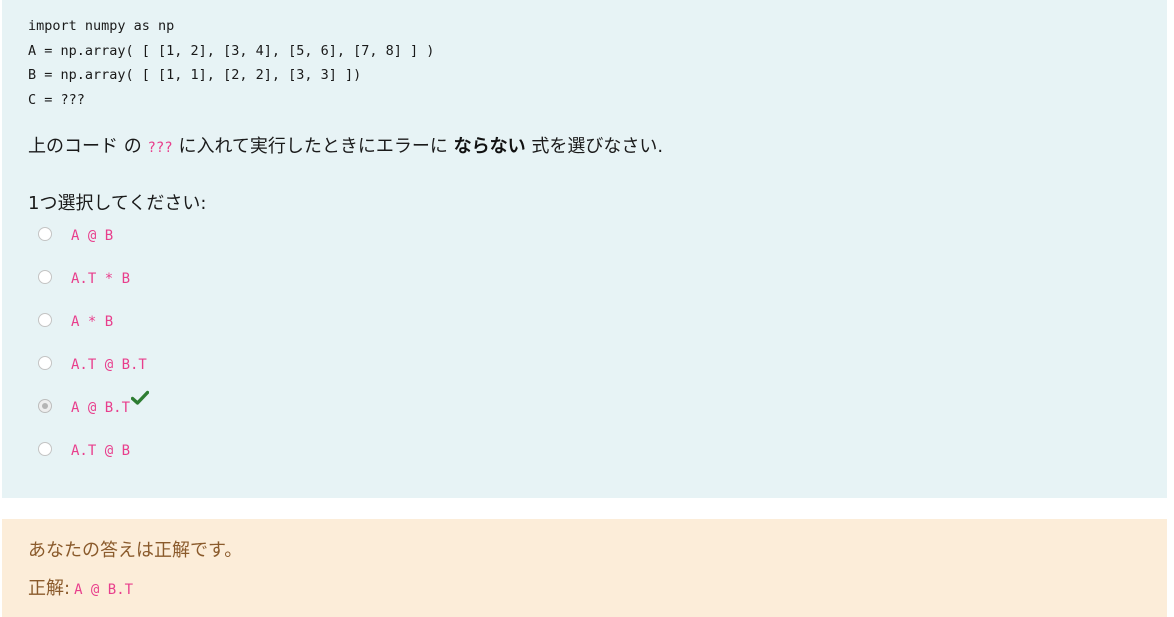 The height and width of the screenshot is (617, 1174). I want to click on option-label: A.T @ B.T, so click(109, 365).